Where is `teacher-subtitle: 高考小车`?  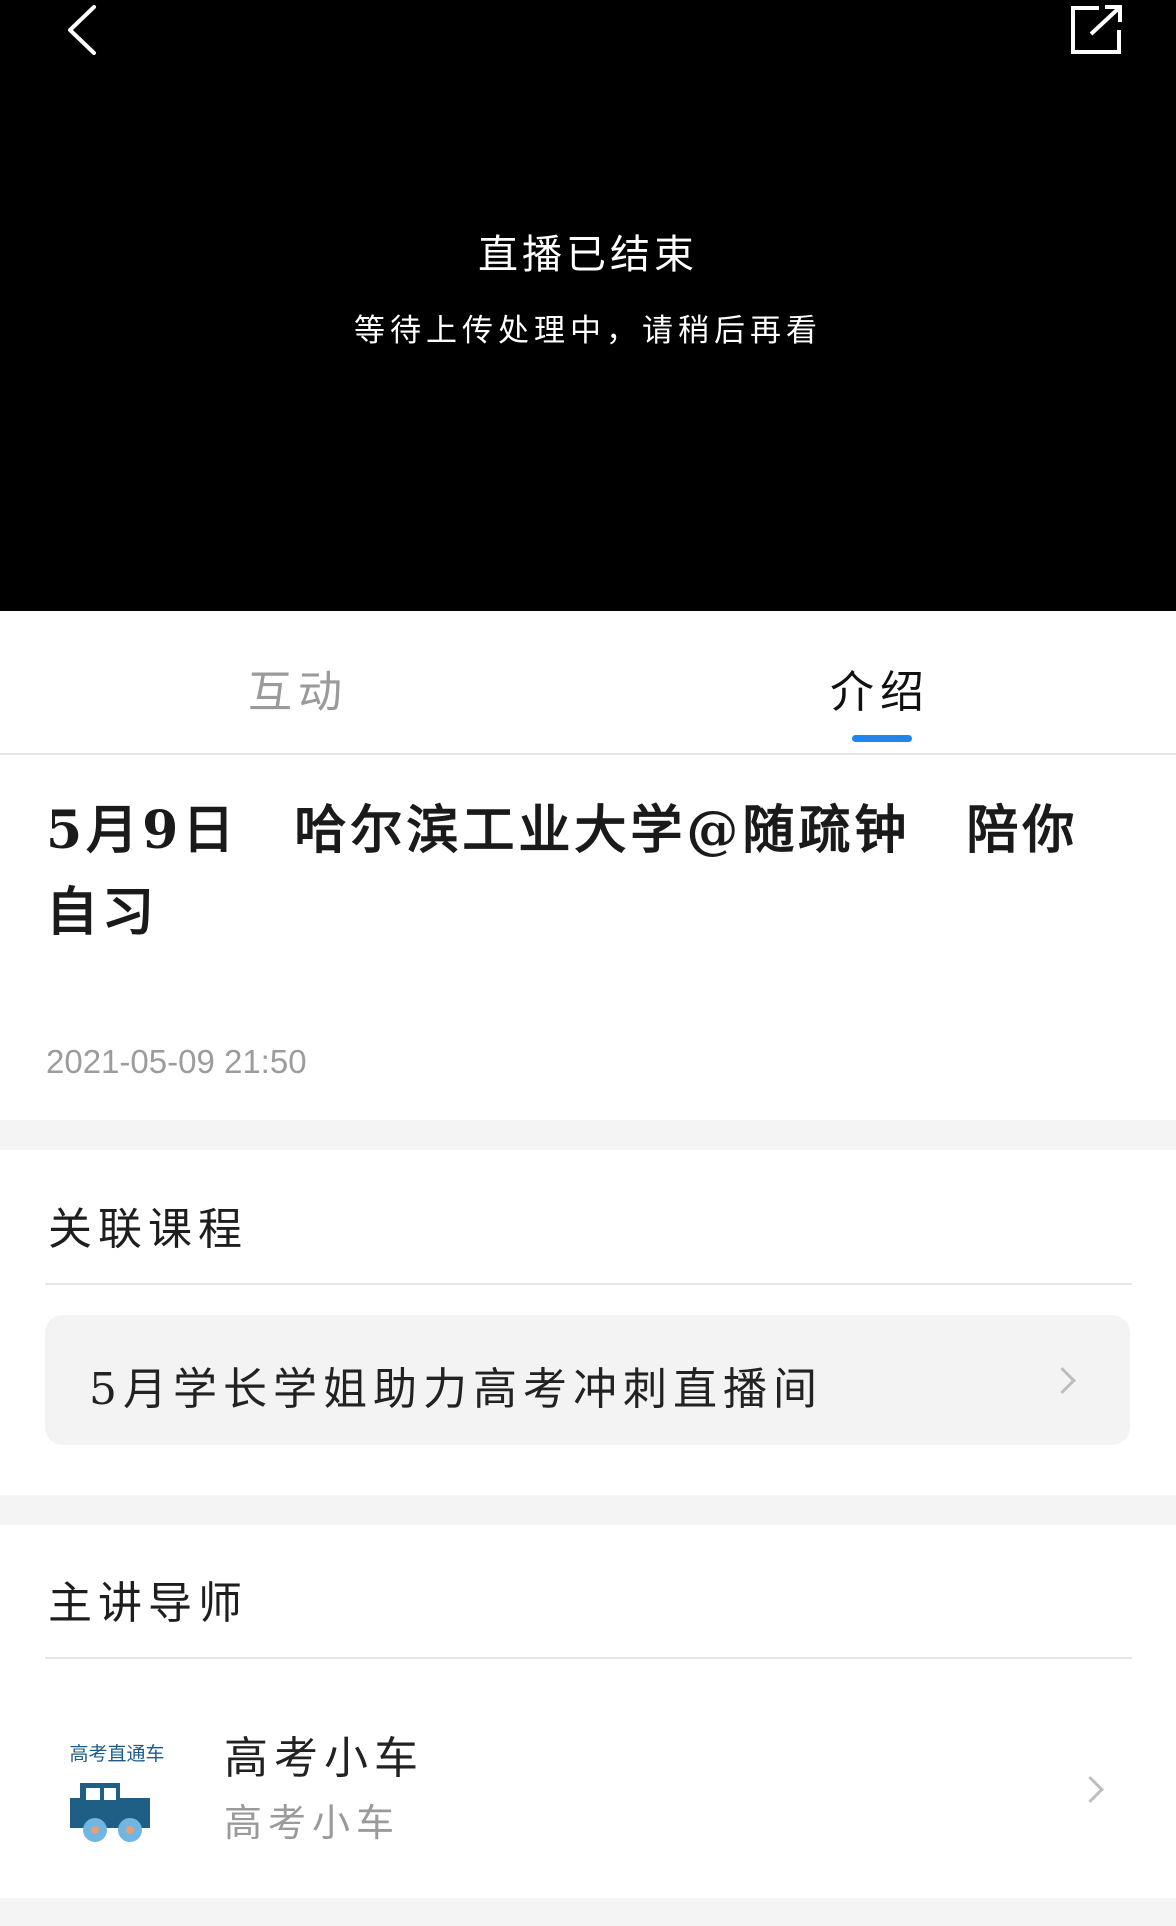 teacher-subtitle: 高考小车 is located at coordinates (312, 1823).